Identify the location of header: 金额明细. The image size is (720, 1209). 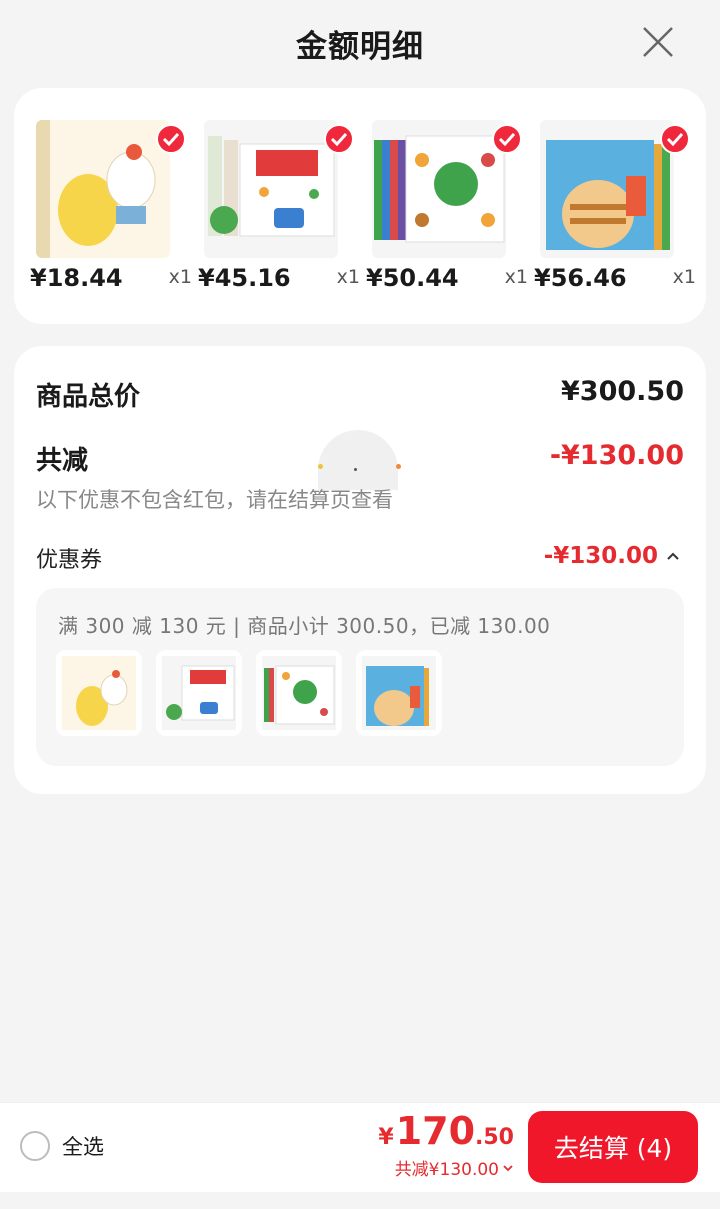
(360, 43).